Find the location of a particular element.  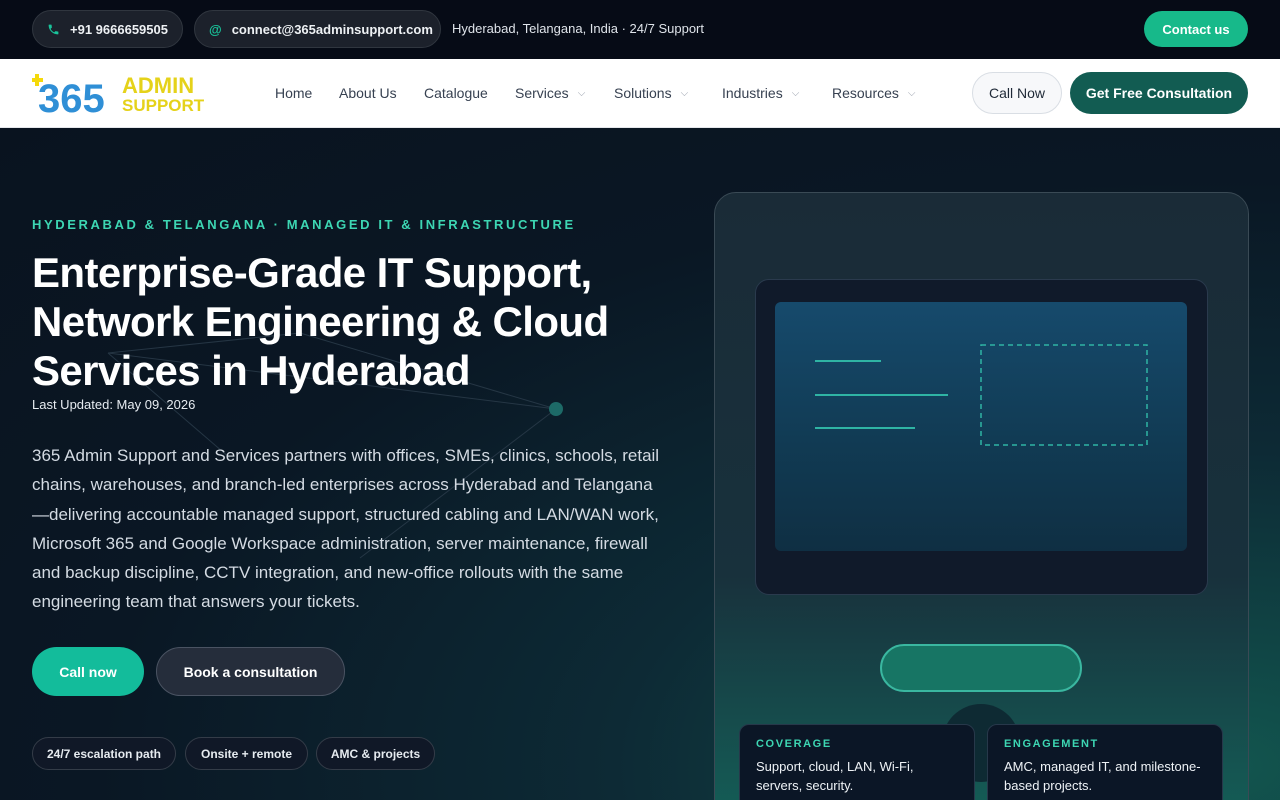

brand-logo: 365 ADMIN SUPPORT is located at coordinates (126, 95).